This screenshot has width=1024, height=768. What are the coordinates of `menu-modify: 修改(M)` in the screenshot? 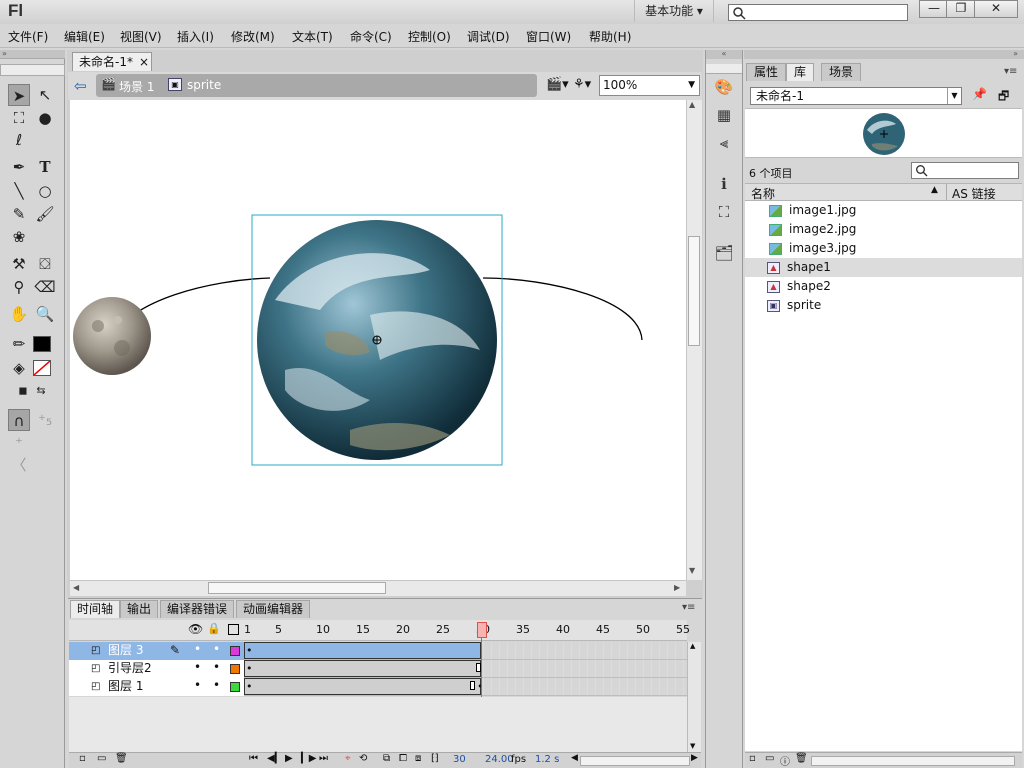 It's located at (253, 36).